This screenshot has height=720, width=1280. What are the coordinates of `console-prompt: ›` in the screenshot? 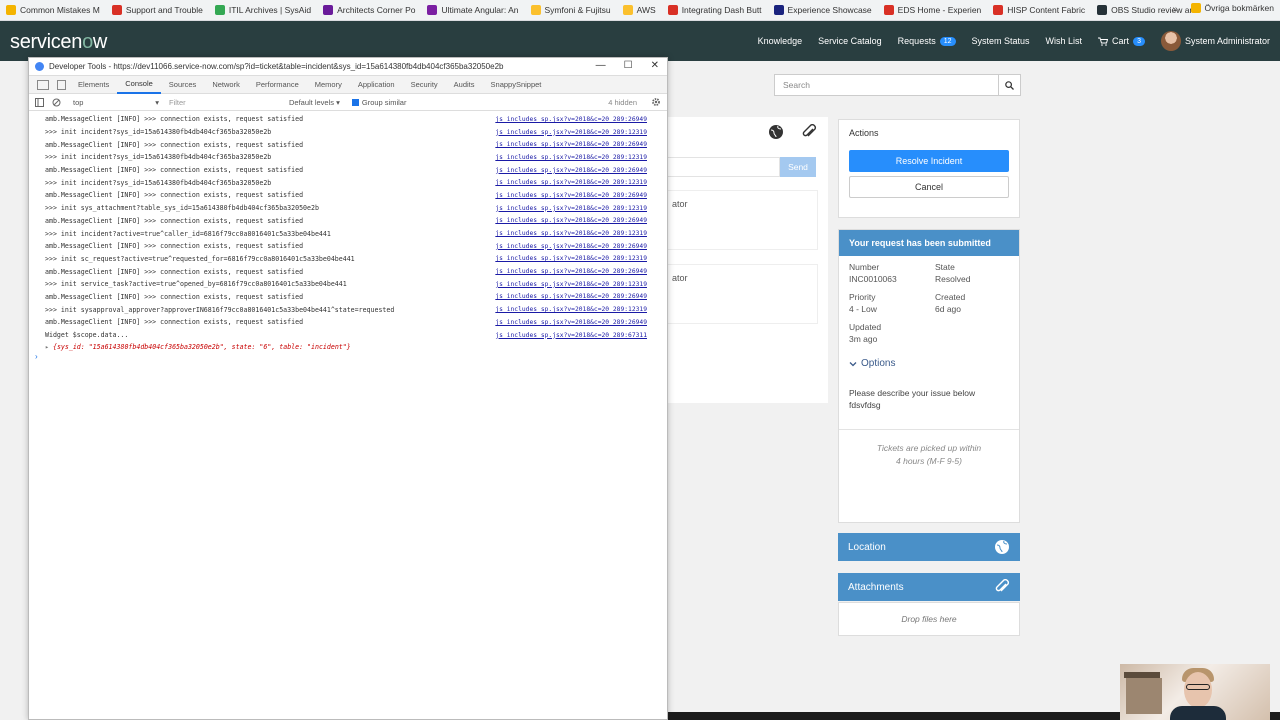 It's located at (348, 358).